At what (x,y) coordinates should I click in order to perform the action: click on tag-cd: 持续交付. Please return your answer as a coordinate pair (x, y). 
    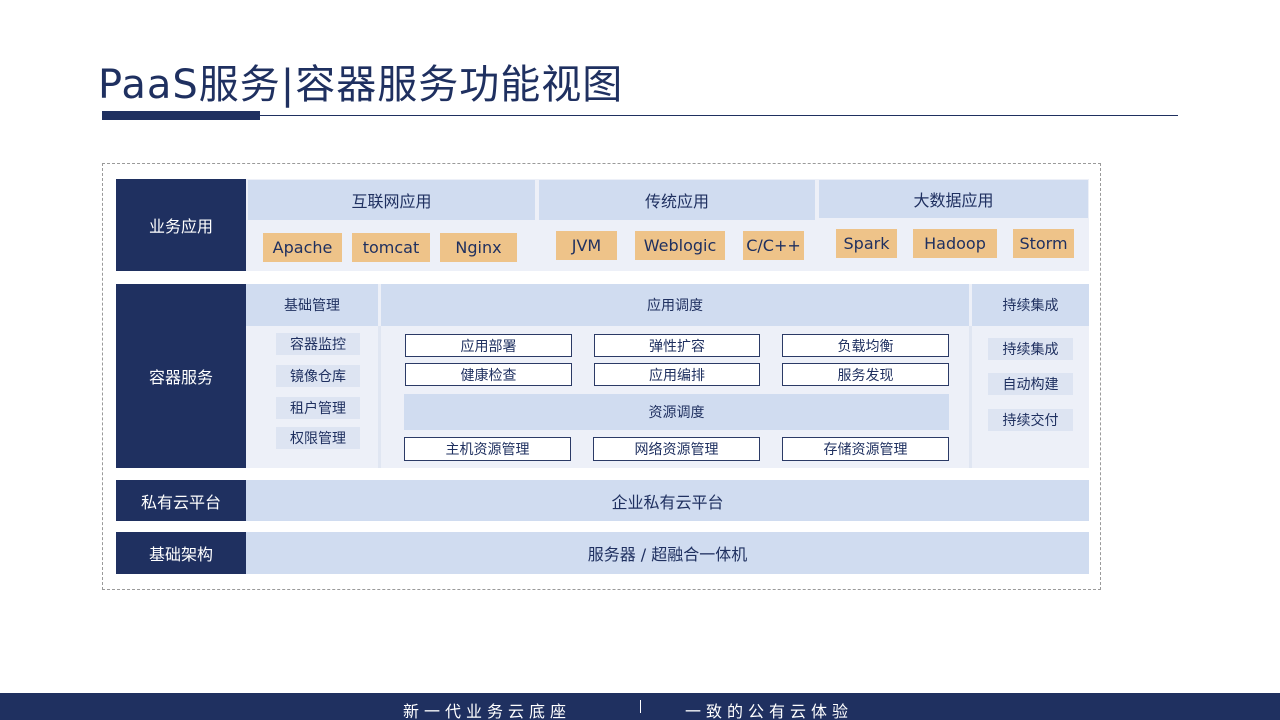
    Looking at the image, I should click on (1030, 420).